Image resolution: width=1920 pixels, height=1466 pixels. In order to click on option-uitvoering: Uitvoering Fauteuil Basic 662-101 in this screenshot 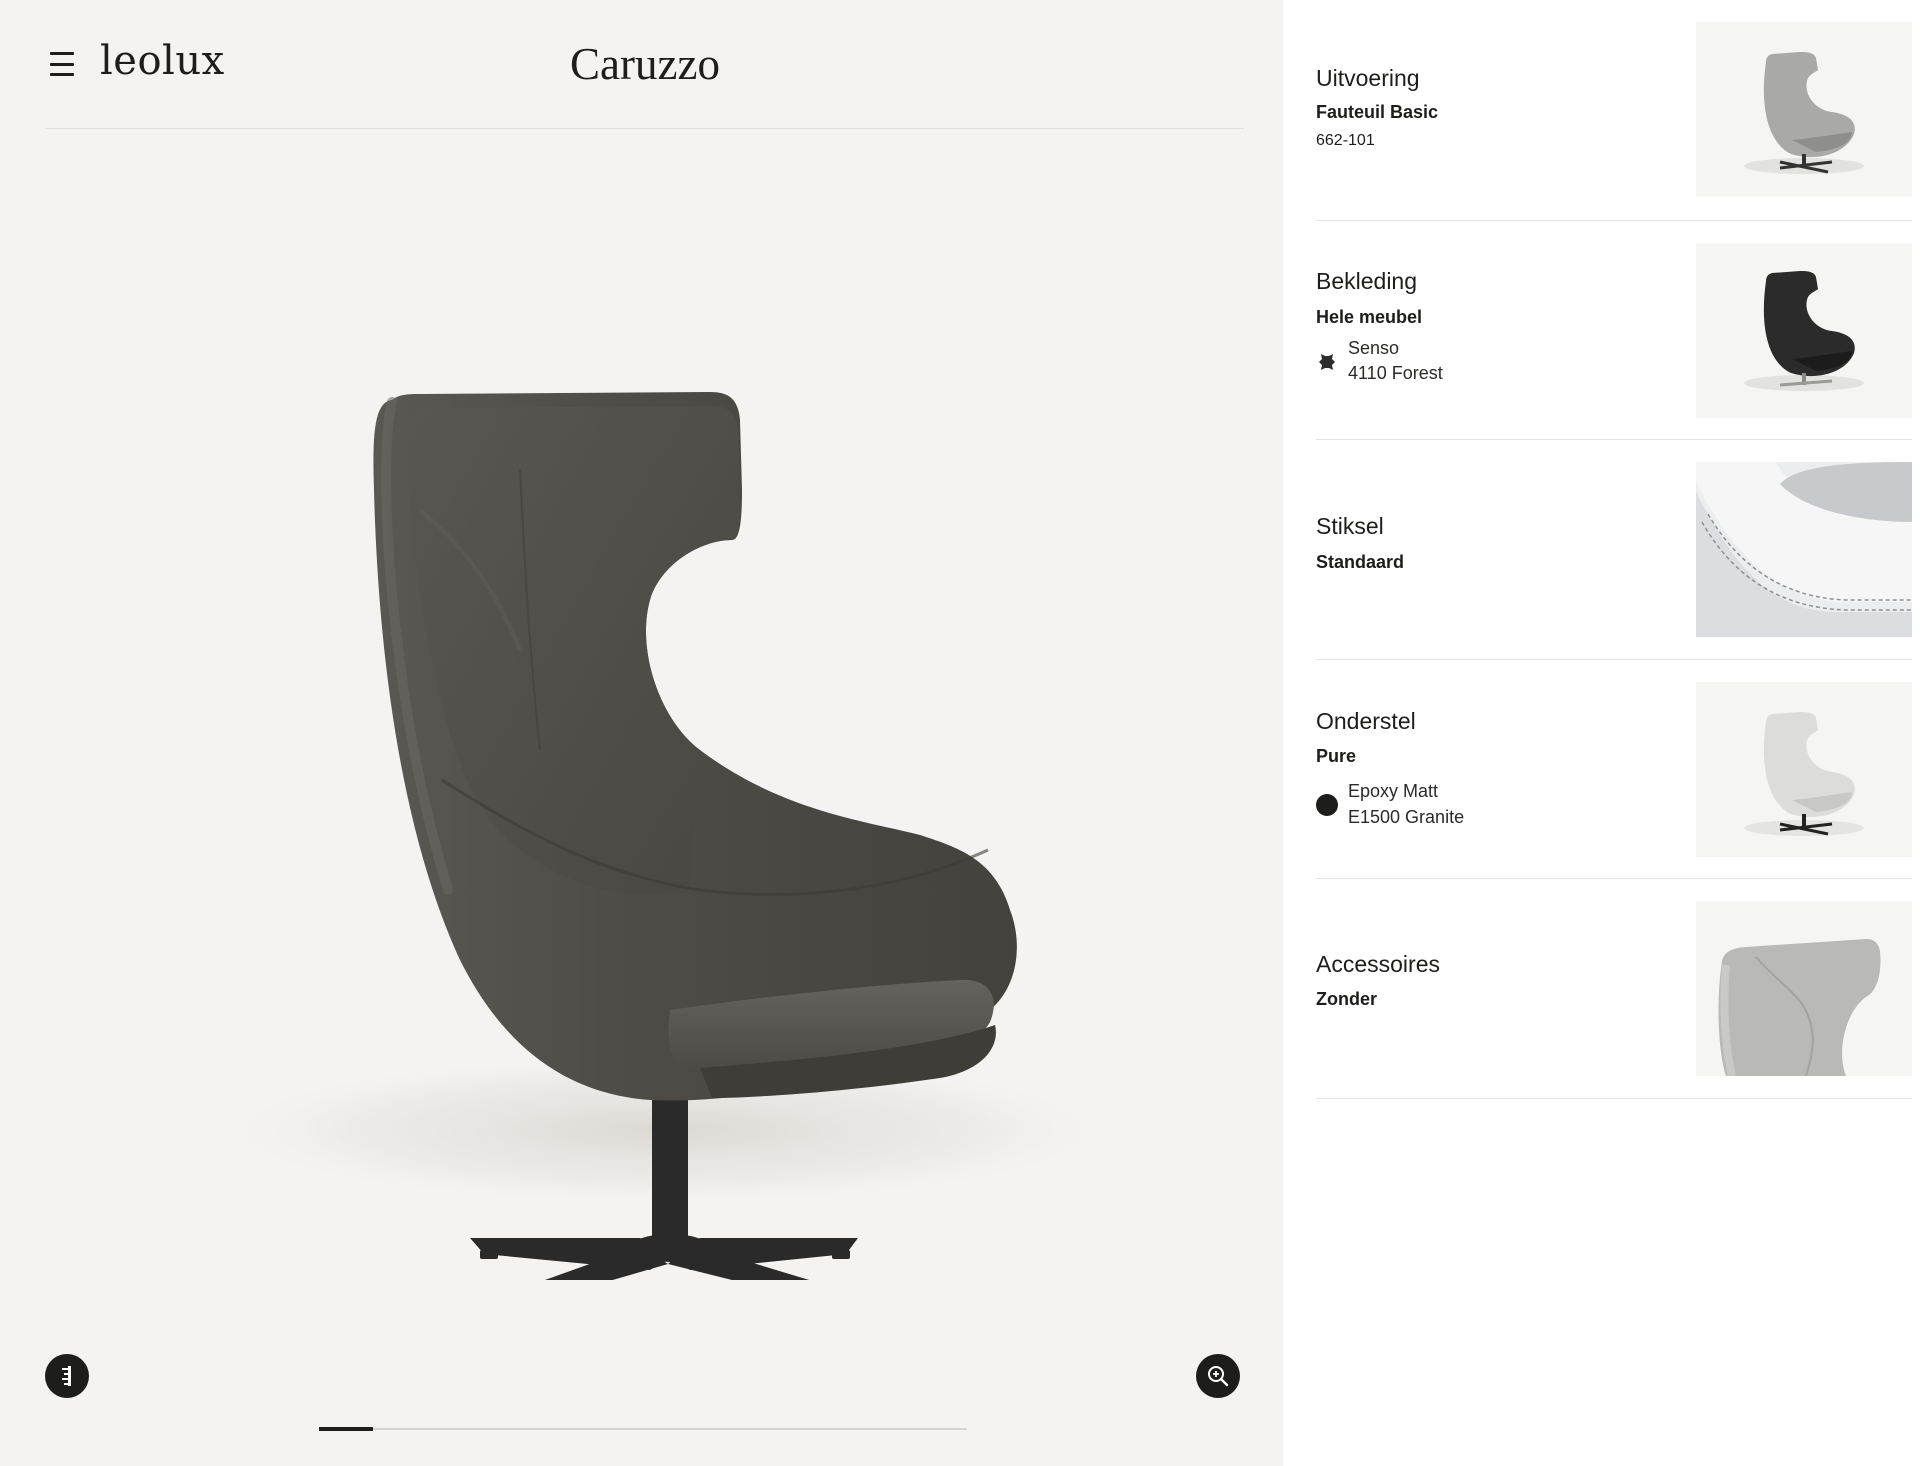, I will do `click(1614, 121)`.